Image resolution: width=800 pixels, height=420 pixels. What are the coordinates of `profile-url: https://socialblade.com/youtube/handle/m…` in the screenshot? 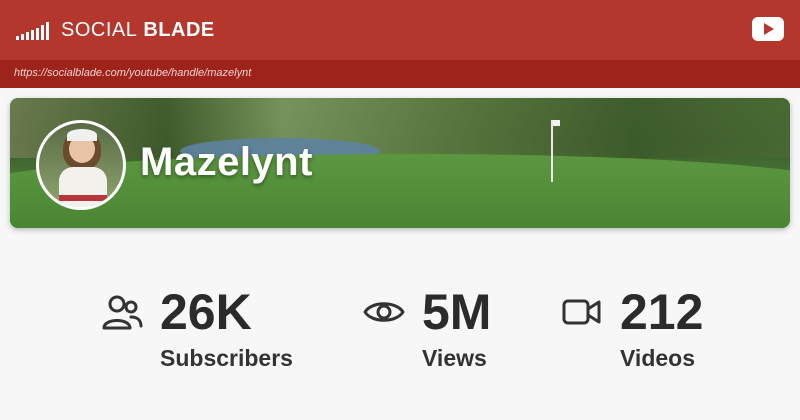 It's located at (133, 73).